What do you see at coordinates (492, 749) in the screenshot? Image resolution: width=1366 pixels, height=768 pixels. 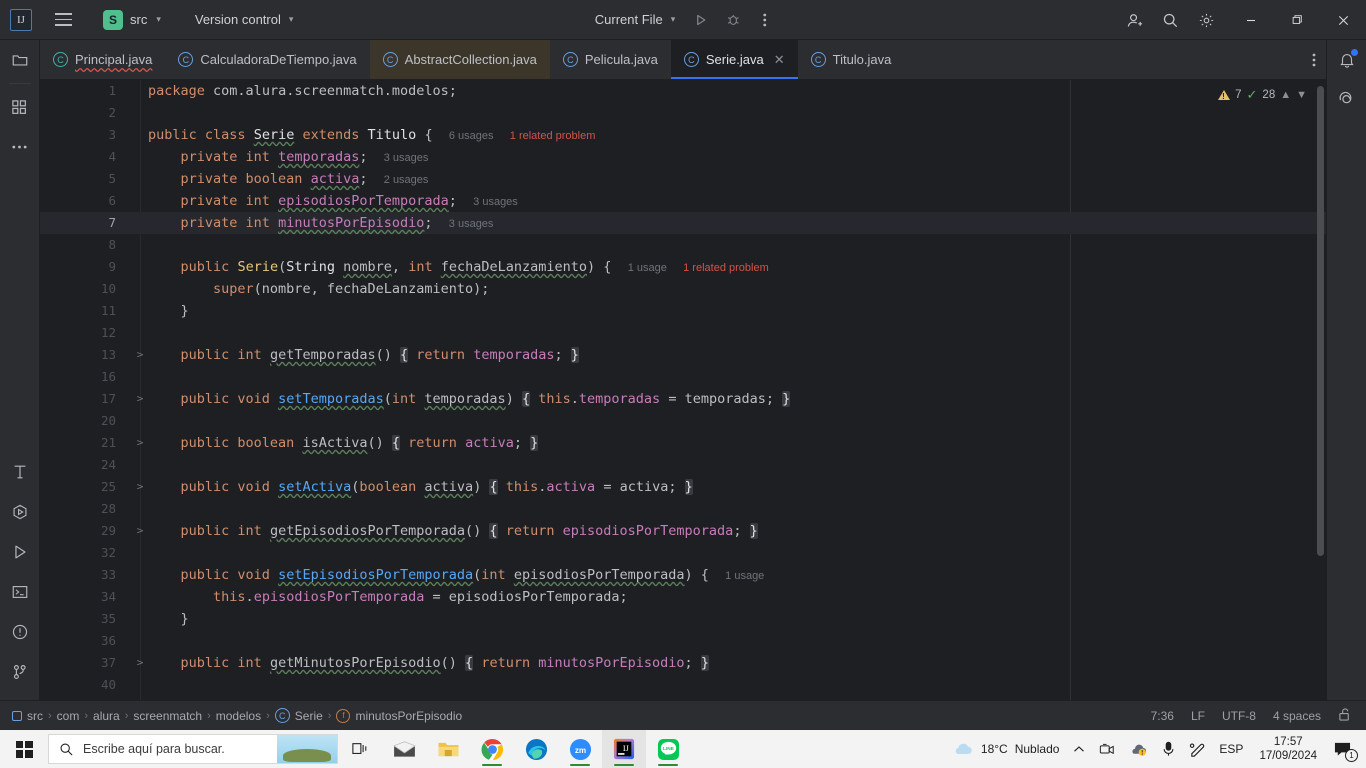 I see `chrome-app` at bounding box center [492, 749].